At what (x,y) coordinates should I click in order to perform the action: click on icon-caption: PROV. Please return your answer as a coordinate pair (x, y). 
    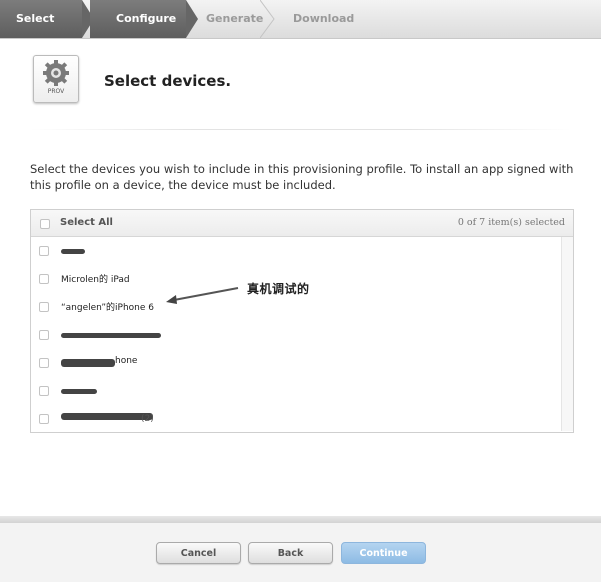
    Looking at the image, I should click on (56, 91).